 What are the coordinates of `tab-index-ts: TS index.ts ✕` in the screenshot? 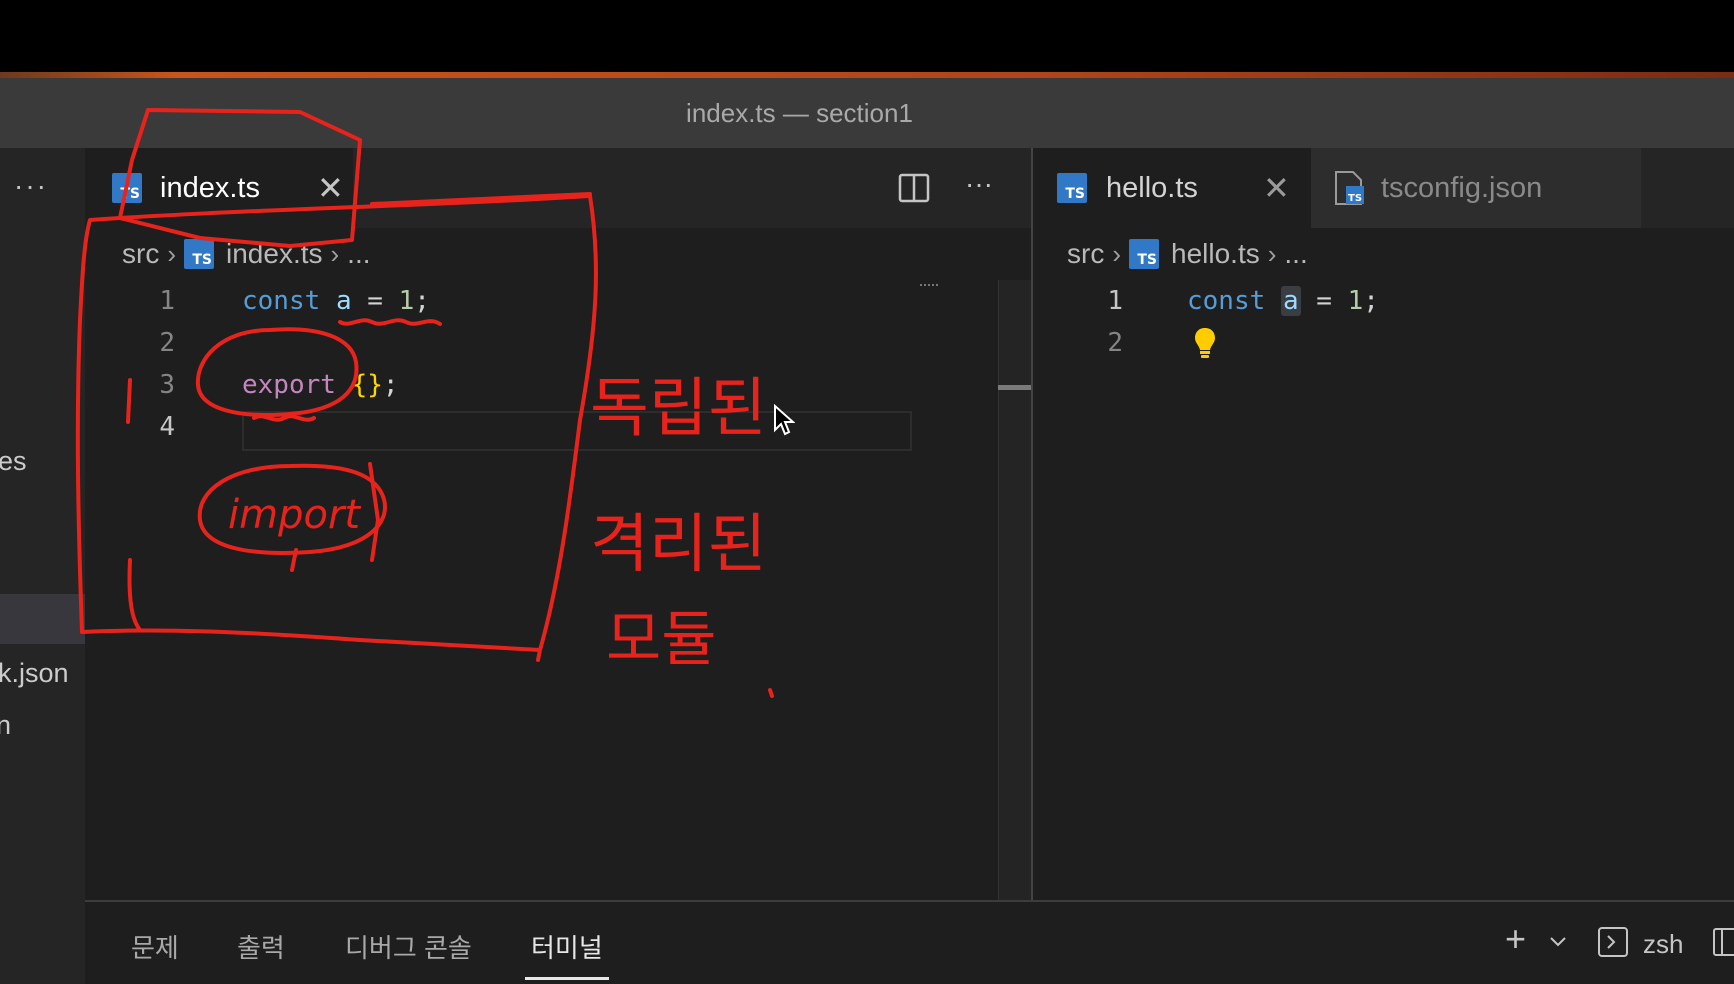 It's located at (219, 188).